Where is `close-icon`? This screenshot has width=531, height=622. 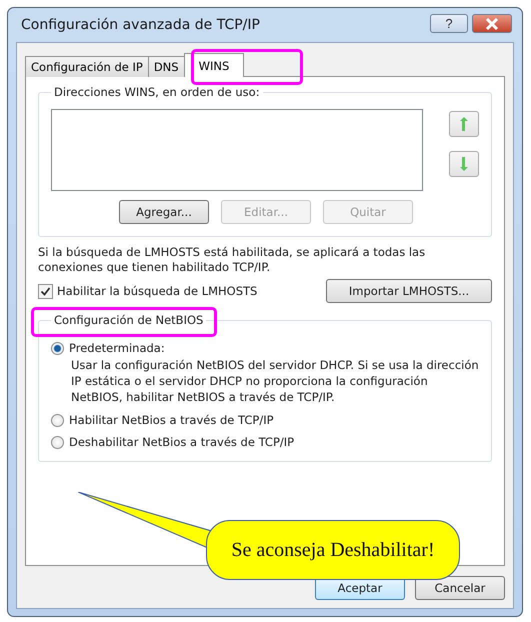
close-icon is located at coordinates (492, 24).